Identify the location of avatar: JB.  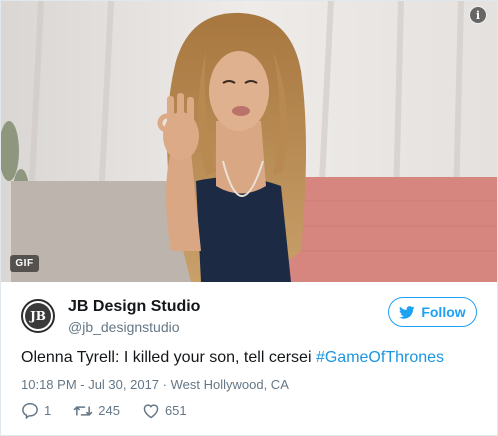
(38, 316).